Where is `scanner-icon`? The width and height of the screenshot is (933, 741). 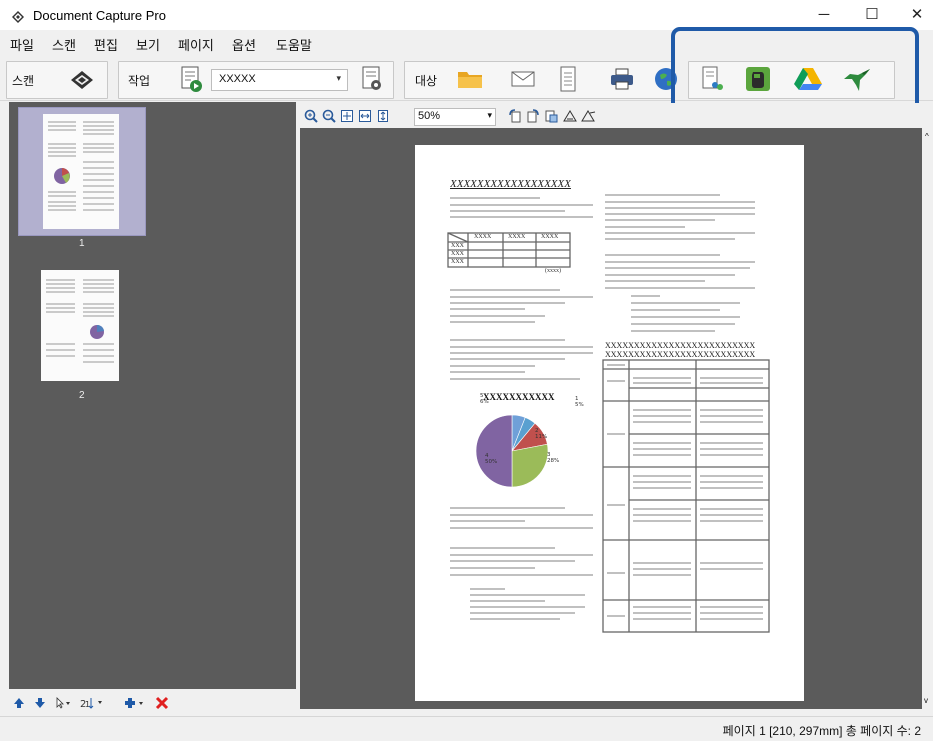 scanner-icon is located at coordinates (82, 79).